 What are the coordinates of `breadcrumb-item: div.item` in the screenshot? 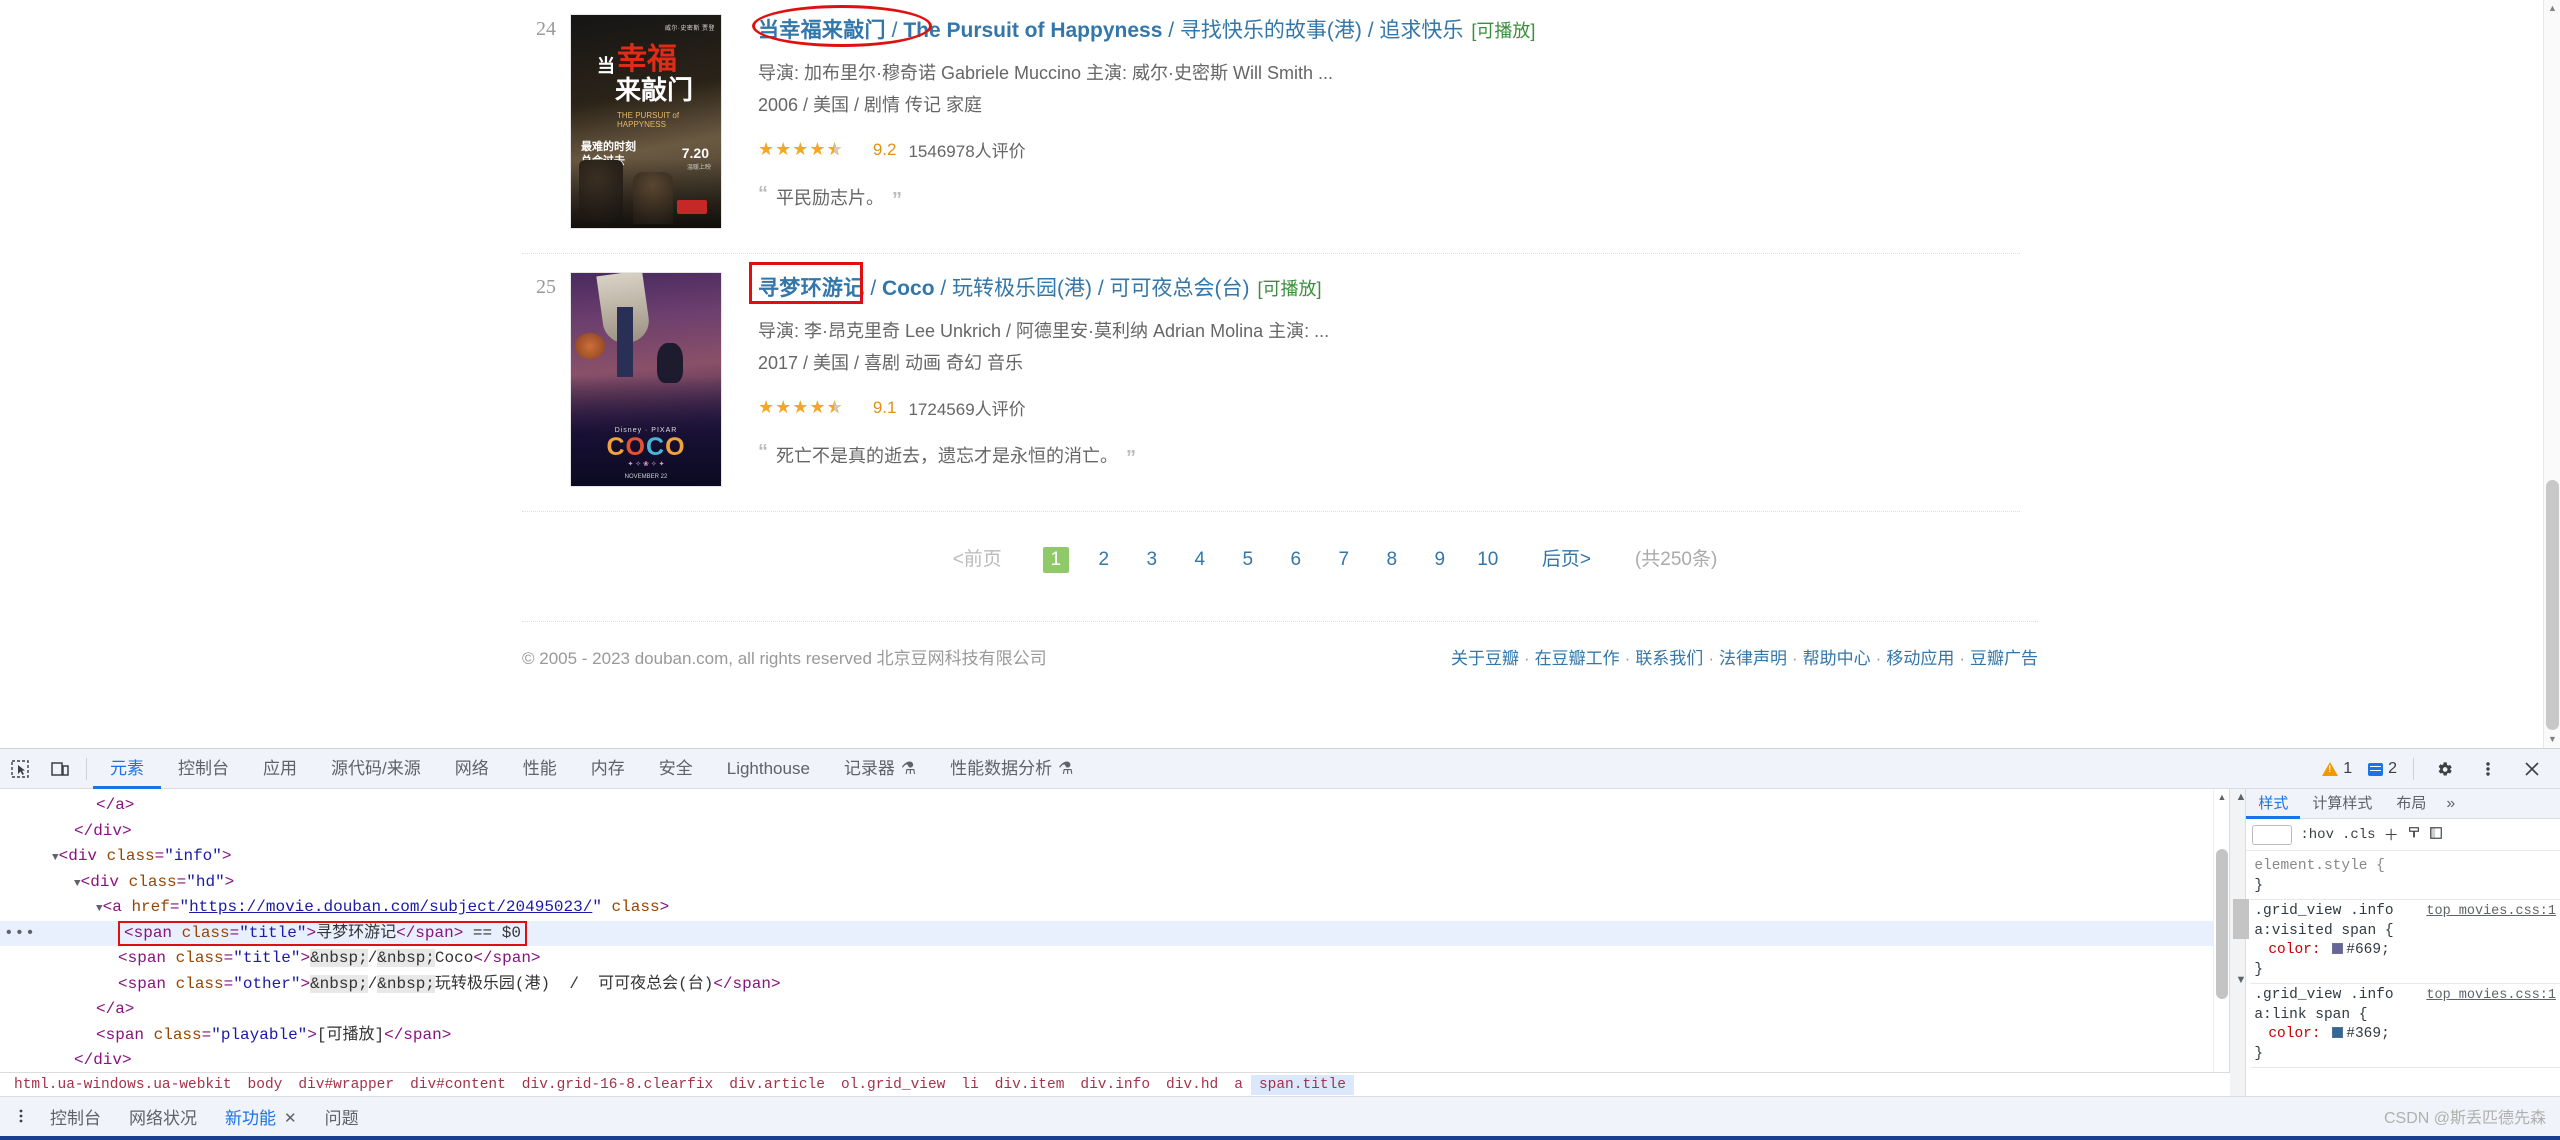 It's located at (1030, 1085).